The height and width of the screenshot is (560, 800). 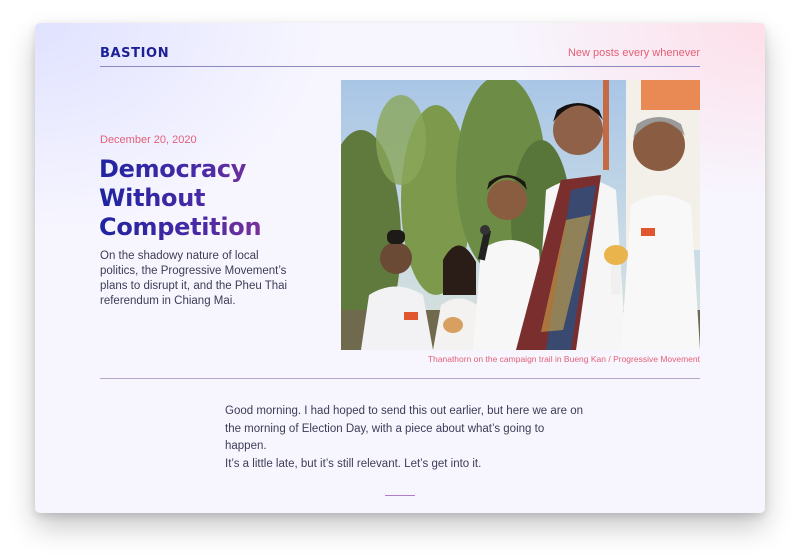 I want to click on site-tagline: New posts every whenever, so click(x=633, y=53).